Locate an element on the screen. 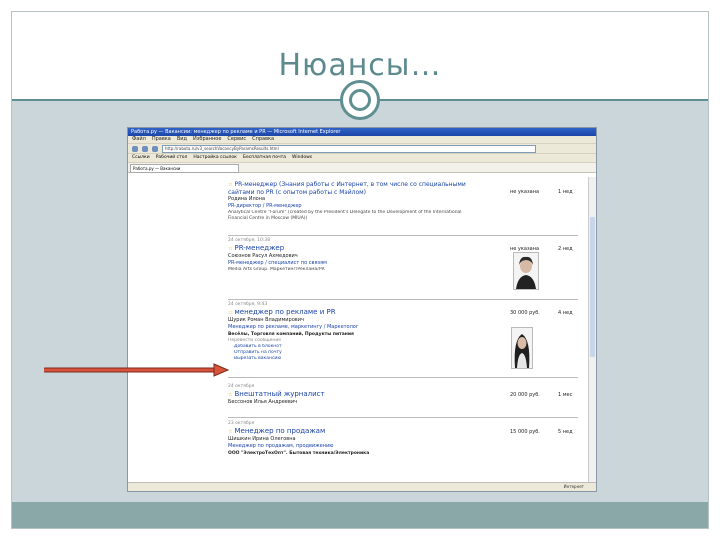  listing-company: Родина Илона is located at coordinates (247, 199).